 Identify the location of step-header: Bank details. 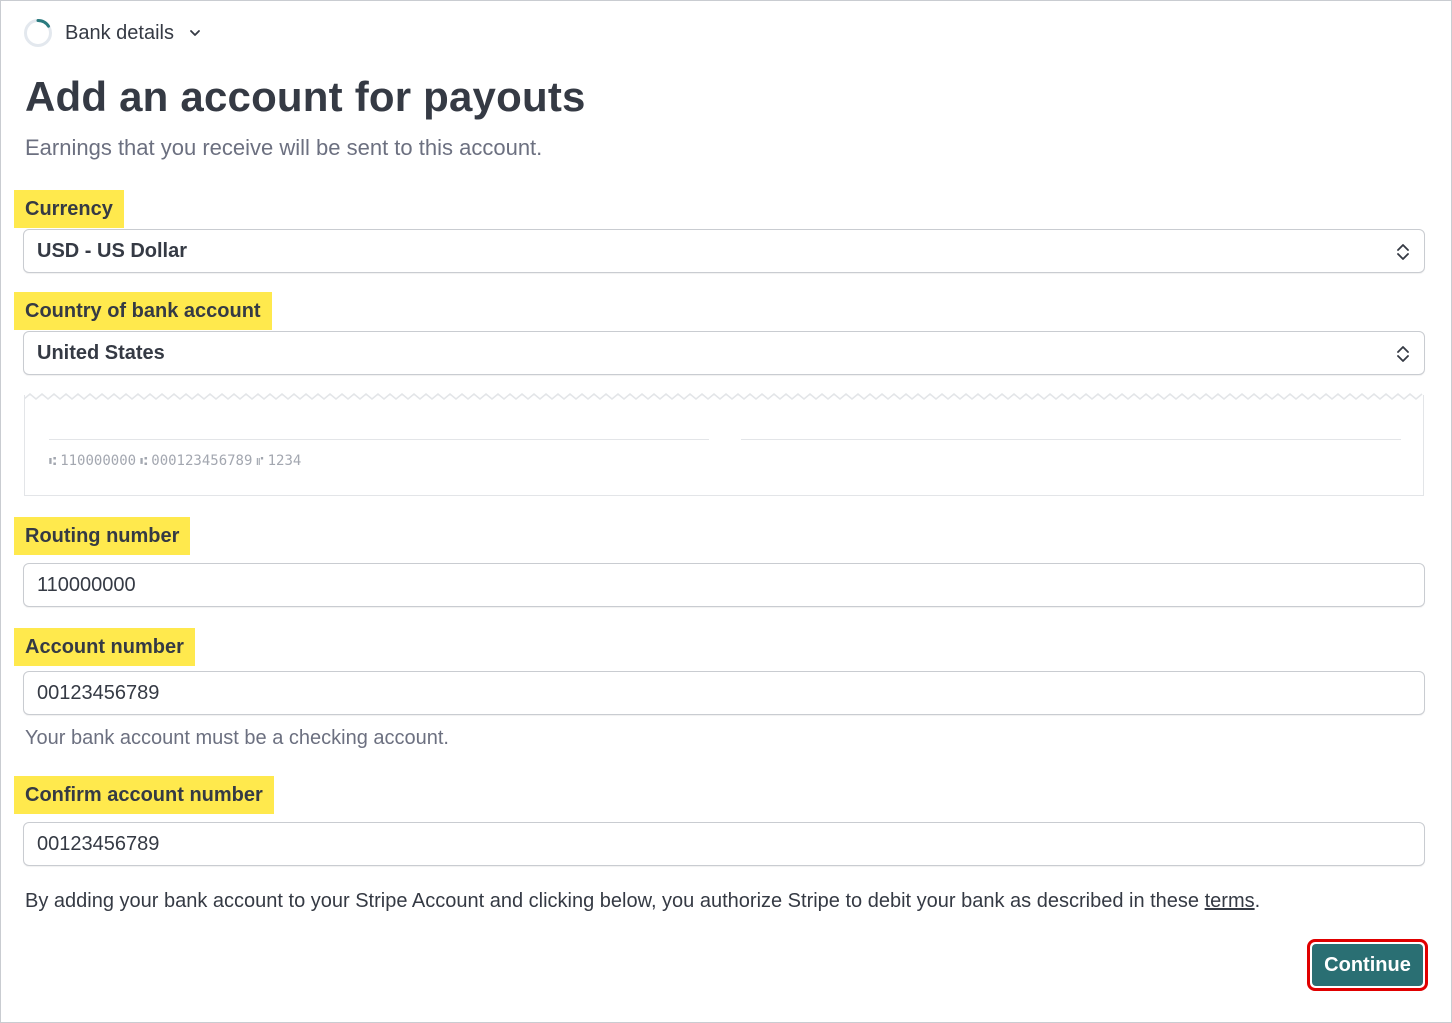
(112, 33).